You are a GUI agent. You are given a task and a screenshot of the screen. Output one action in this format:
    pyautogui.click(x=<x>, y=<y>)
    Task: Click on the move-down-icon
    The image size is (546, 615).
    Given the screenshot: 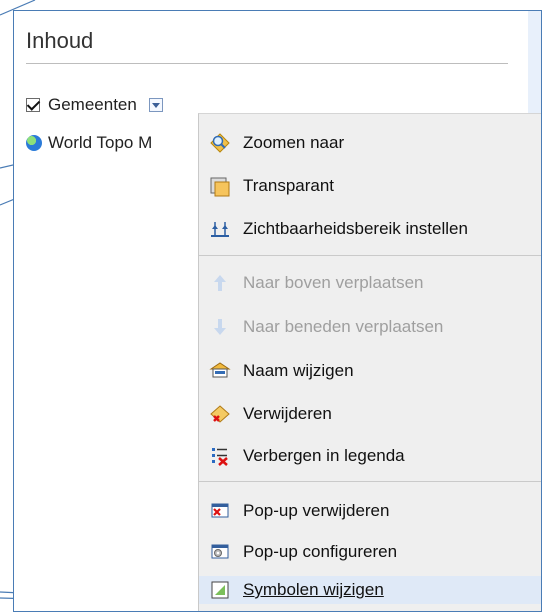 What is the action you would take?
    pyautogui.click(x=220, y=327)
    